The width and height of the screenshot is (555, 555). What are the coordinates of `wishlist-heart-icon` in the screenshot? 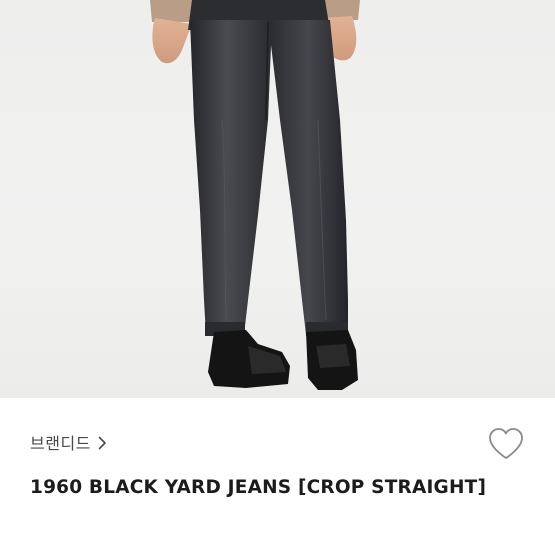 It's located at (506, 444).